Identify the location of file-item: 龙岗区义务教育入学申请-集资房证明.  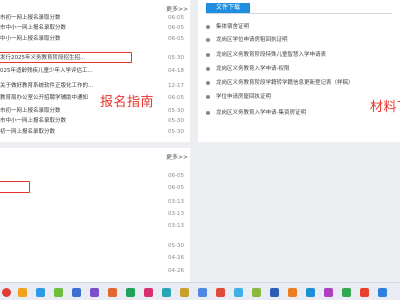
(256, 113).